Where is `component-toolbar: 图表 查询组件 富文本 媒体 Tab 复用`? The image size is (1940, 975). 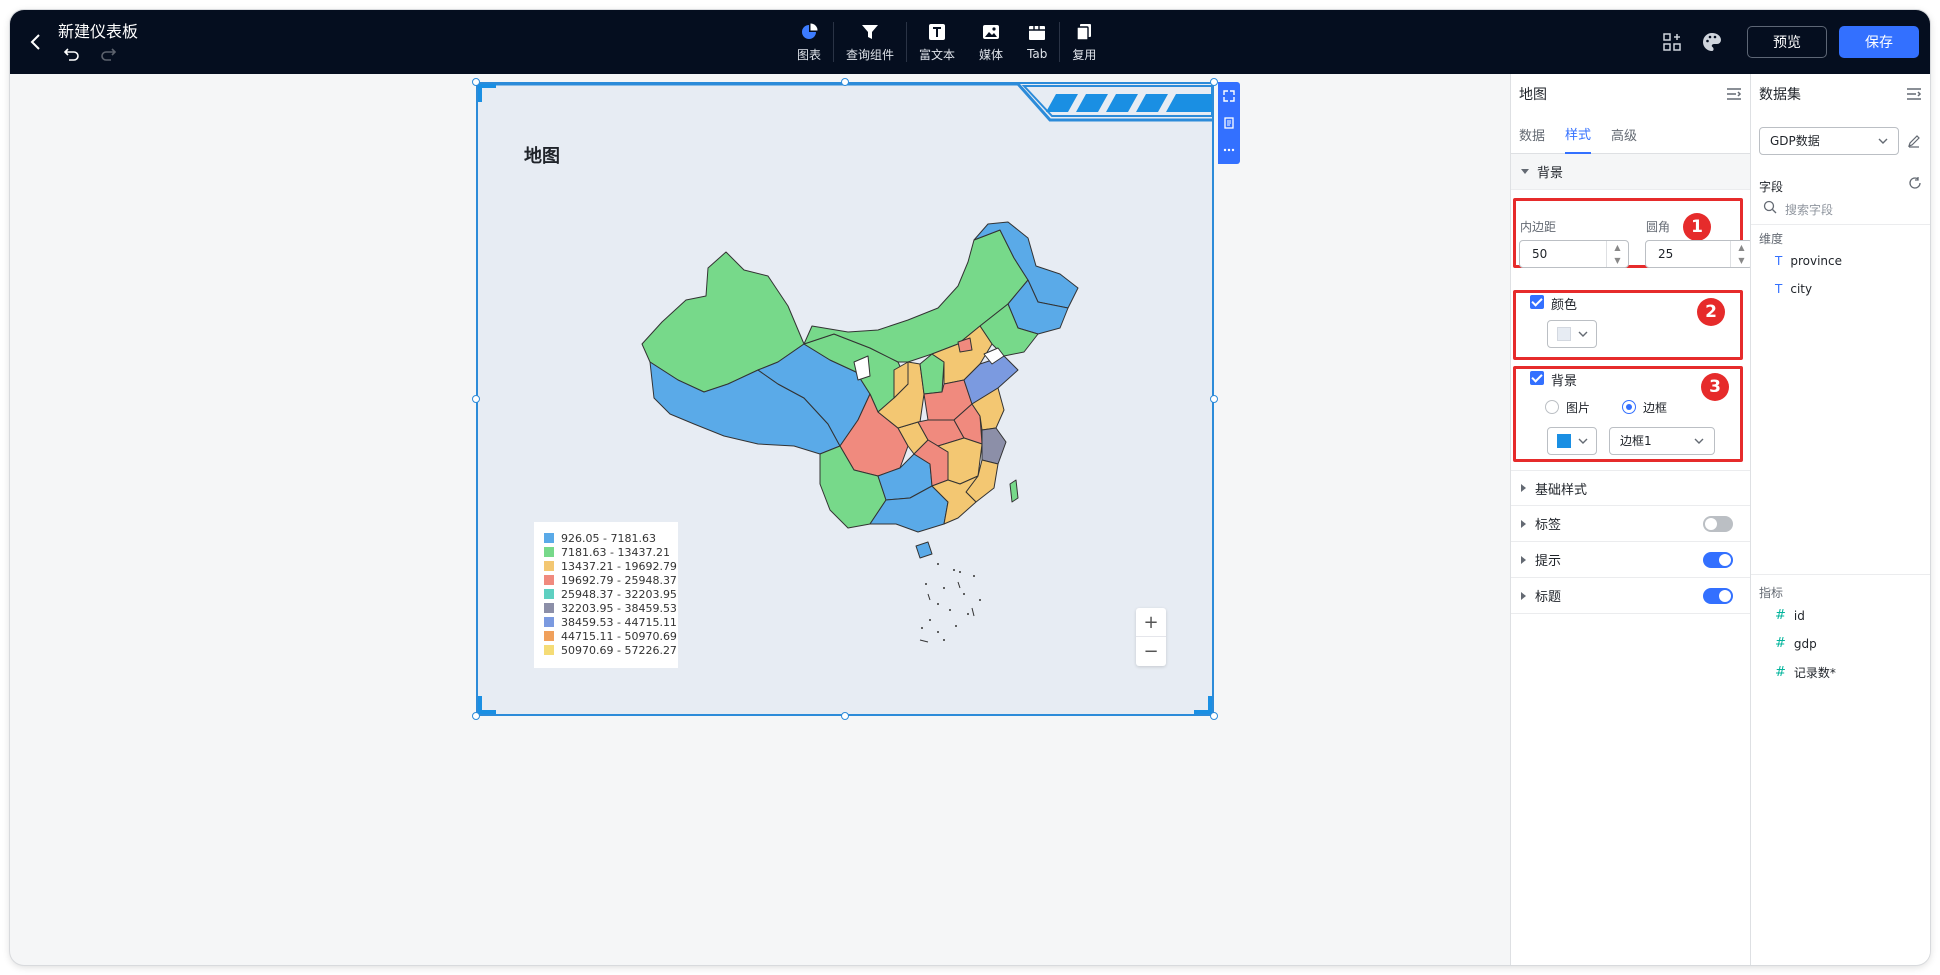 component-toolbar: 图表 查询组件 富文本 媒体 Tab 复用 is located at coordinates (946, 42).